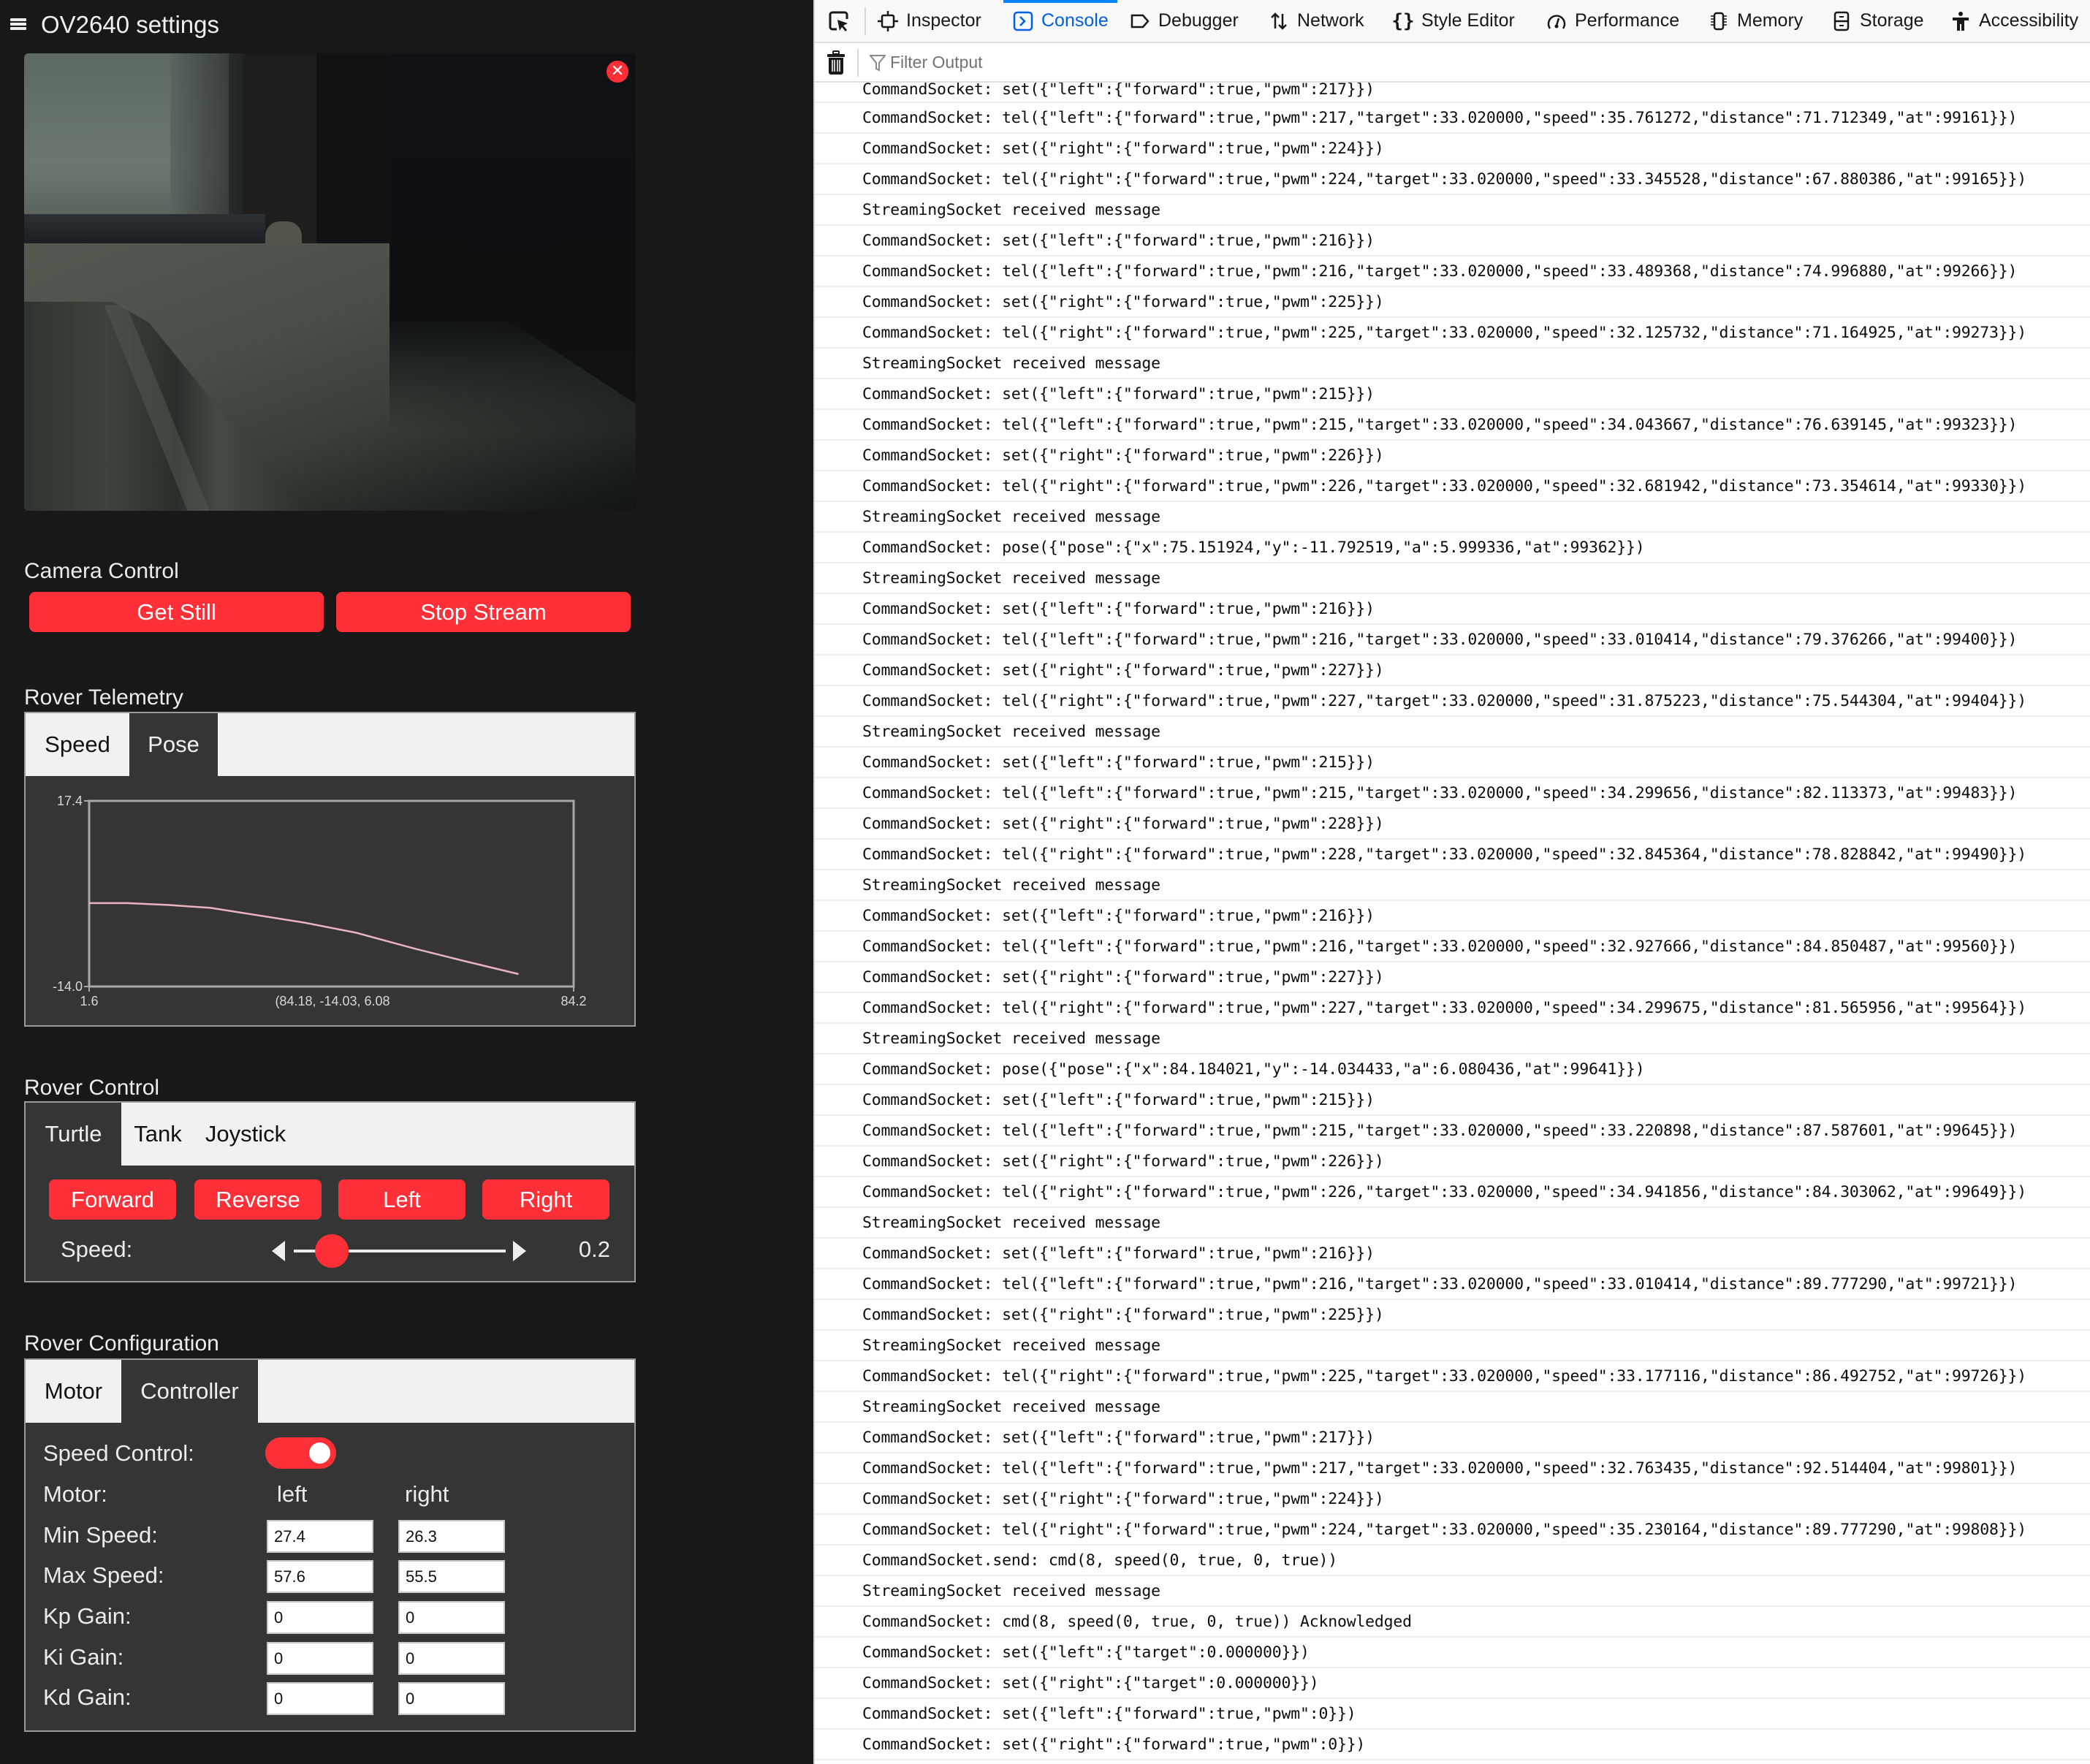 This screenshot has width=2090, height=1764. Describe the element at coordinates (451, 1658) in the screenshot. I see `ki-gain-right-input: 0` at that location.